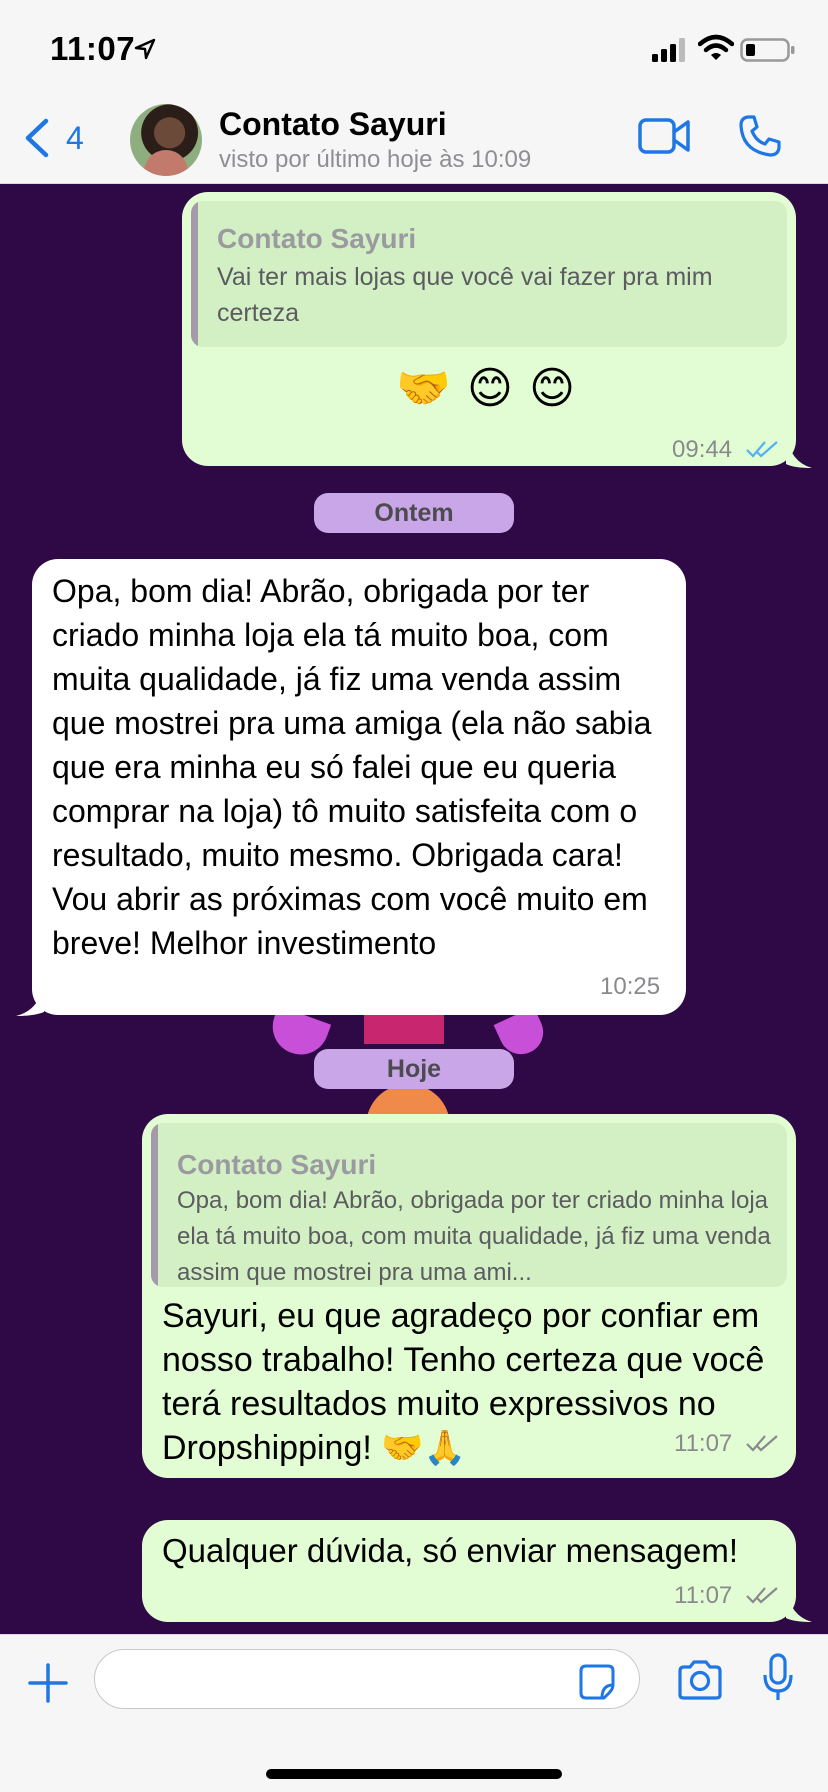 The image size is (828, 1792). I want to click on unread-count: 4, so click(75, 138).